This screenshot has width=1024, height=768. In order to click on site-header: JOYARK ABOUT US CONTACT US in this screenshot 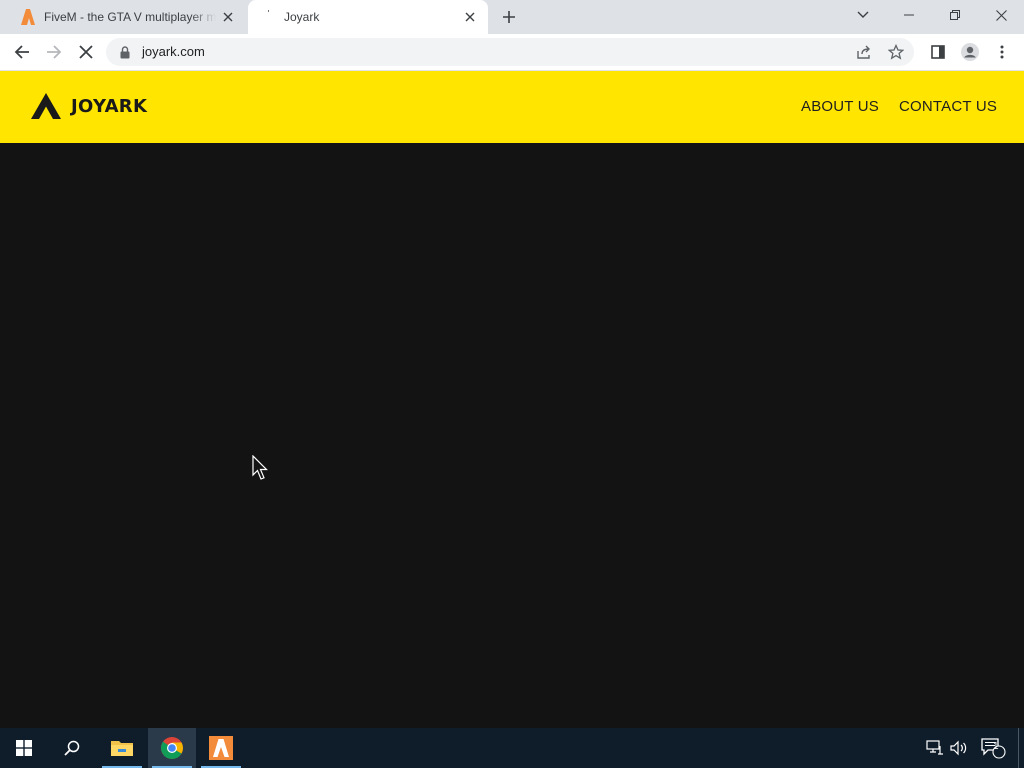, I will do `click(512, 107)`.